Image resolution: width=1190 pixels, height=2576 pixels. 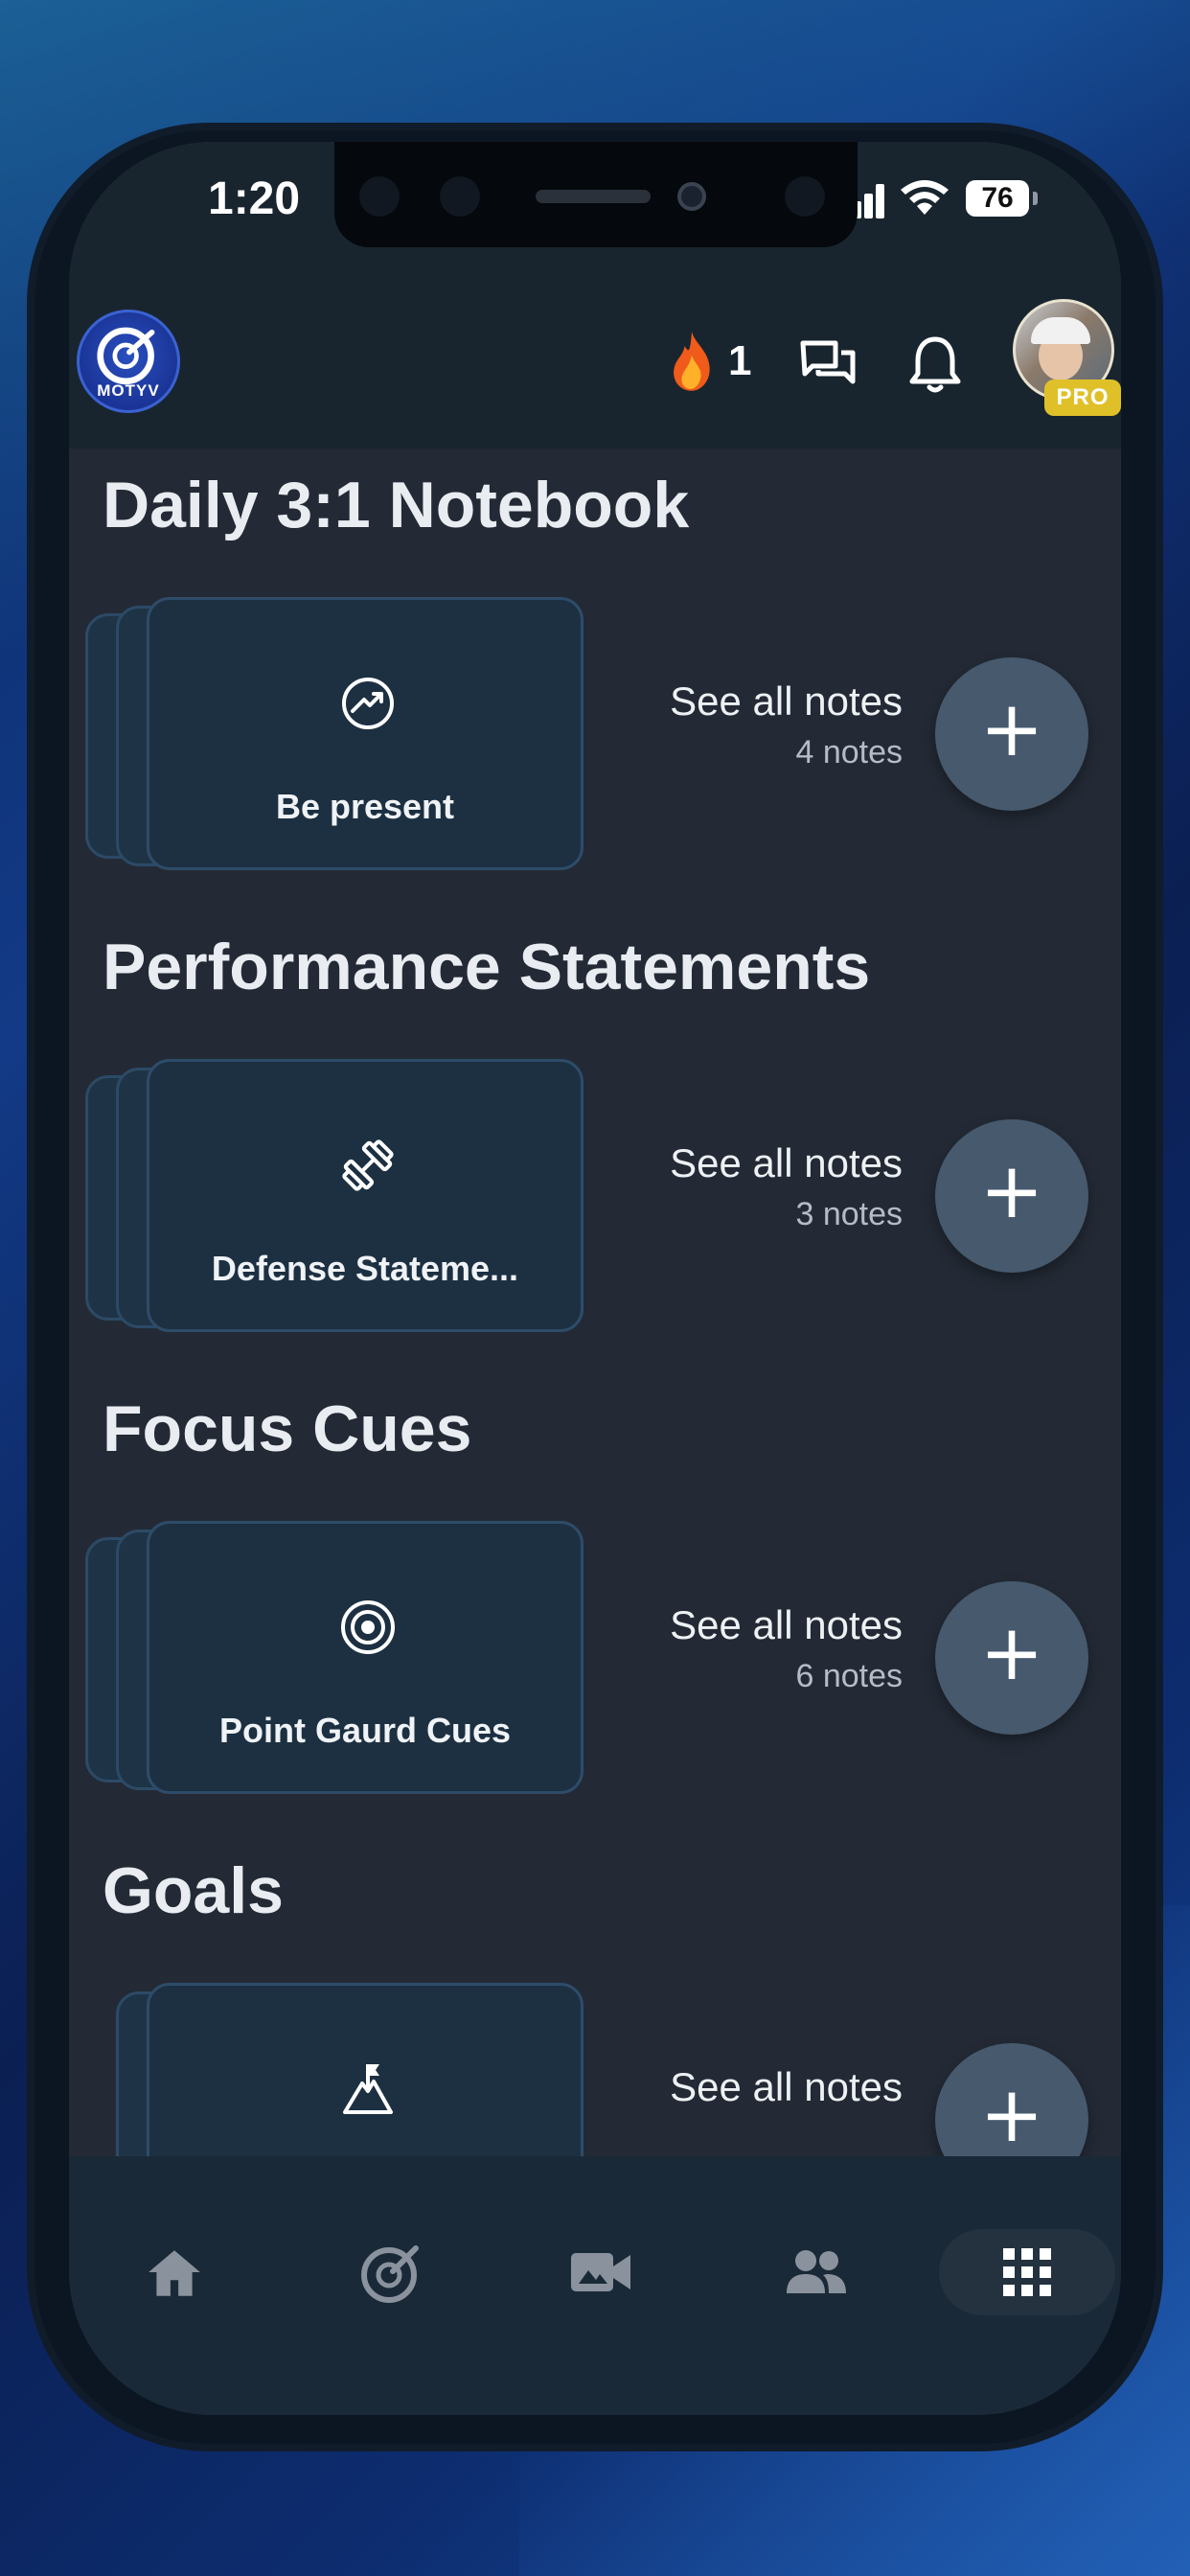 I want to click on bell-icon, so click(x=935, y=364).